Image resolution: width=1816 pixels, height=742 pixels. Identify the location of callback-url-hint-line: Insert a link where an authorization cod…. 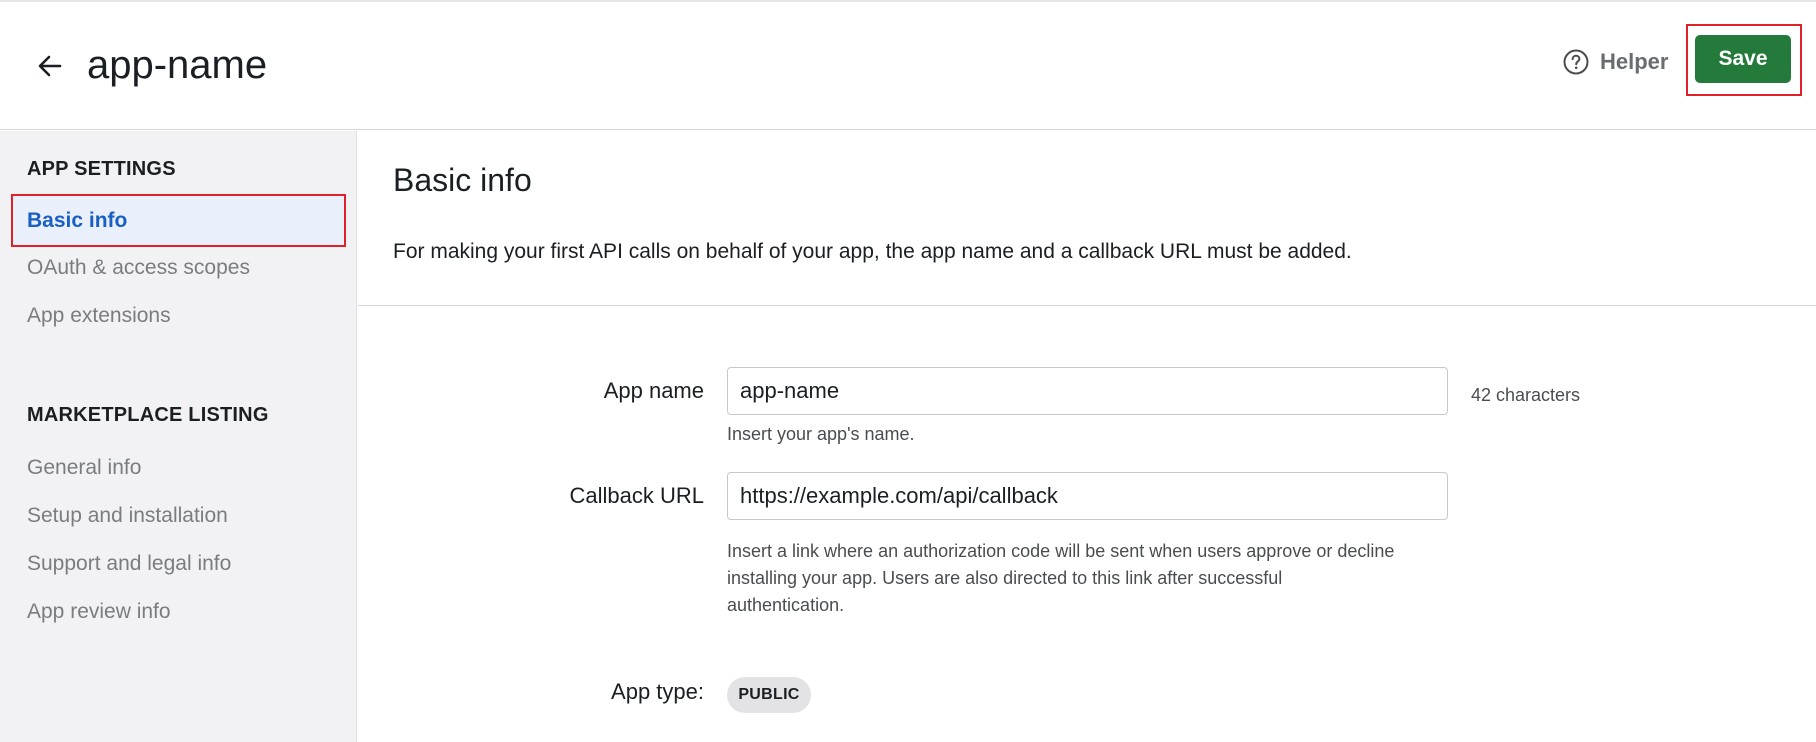
(1061, 551).